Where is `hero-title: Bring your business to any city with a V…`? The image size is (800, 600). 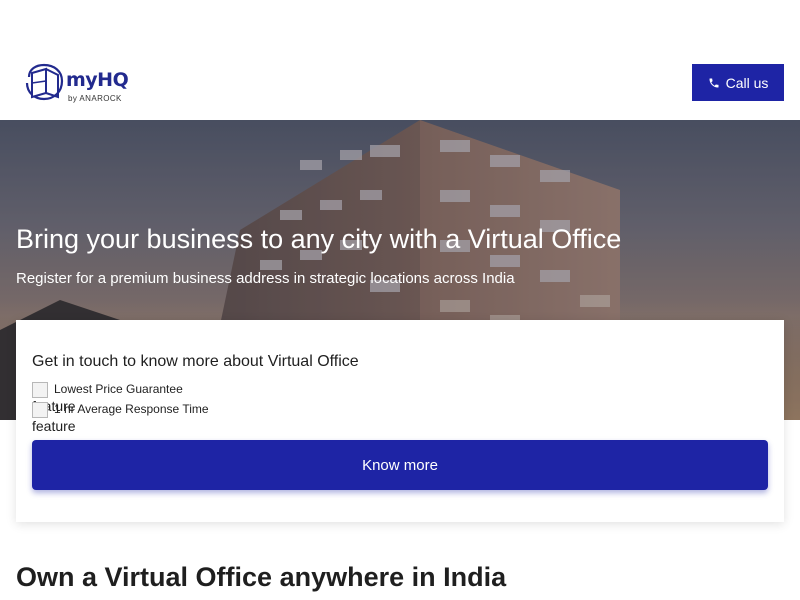
hero-title: Bring your business to any city with a V… is located at coordinates (319, 239).